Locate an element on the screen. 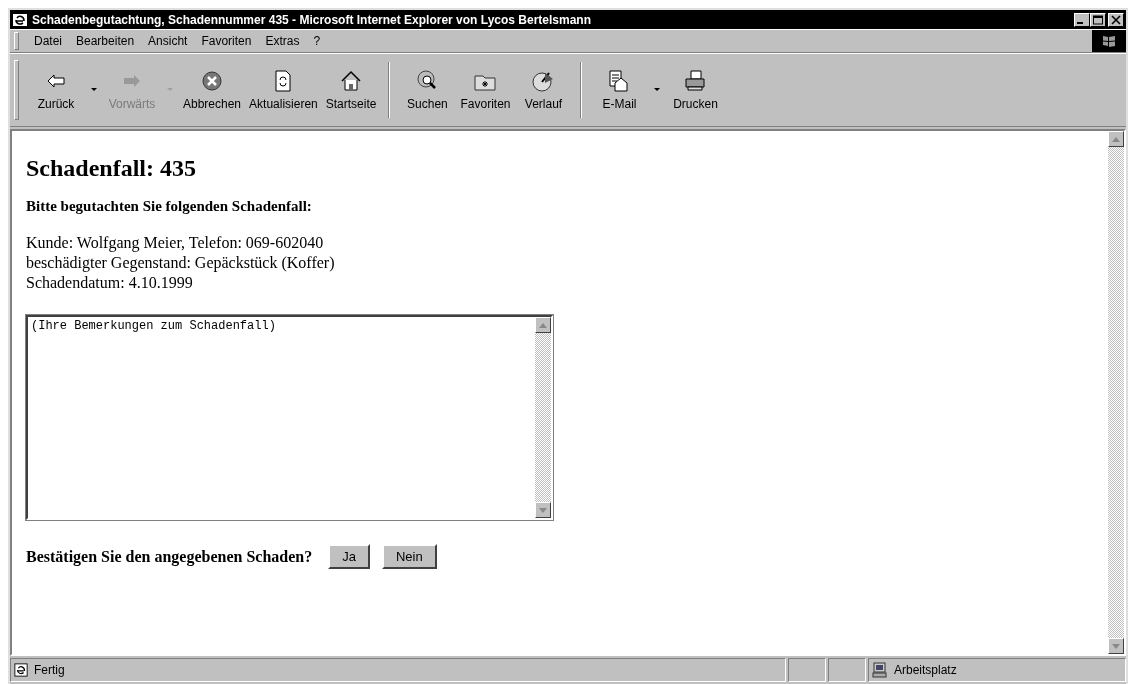  close-button is located at coordinates (1116, 19).